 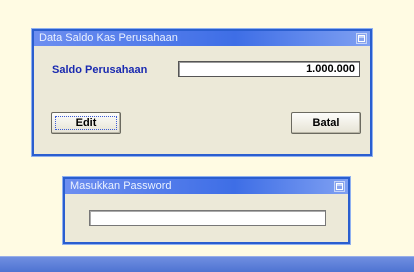 I want to click on saldo-window-titlebar: Data Saldo Kas Perusahaan, so click(x=202, y=38).